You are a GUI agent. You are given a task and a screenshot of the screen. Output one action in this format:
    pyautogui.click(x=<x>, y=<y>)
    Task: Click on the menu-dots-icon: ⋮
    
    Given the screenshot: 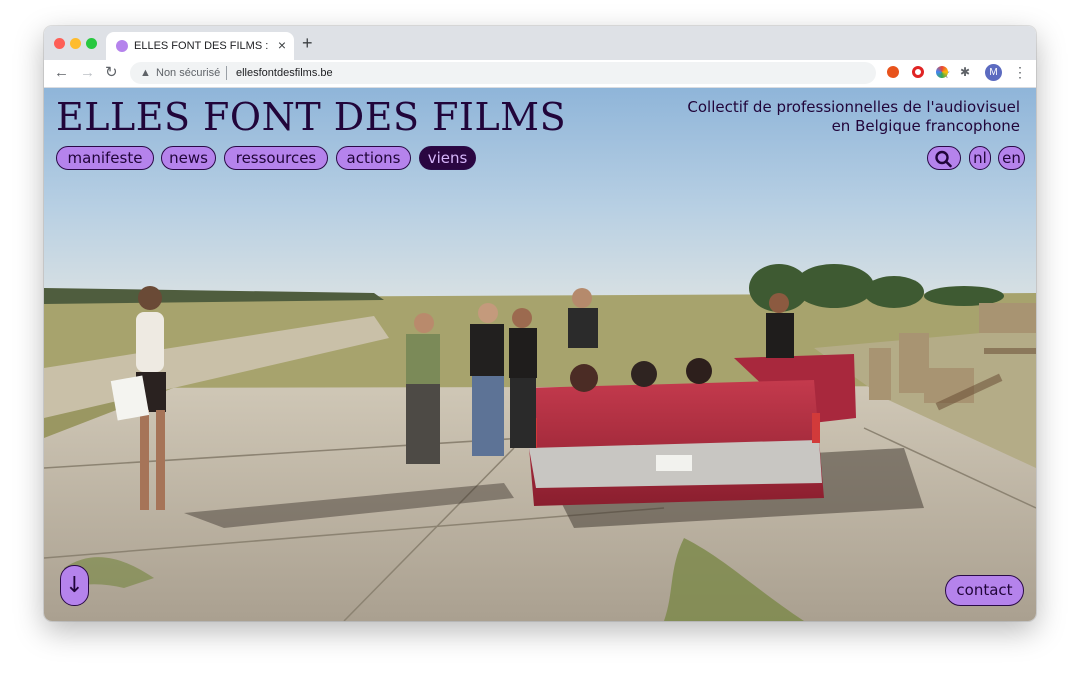 What is the action you would take?
    pyautogui.click(x=1020, y=72)
    